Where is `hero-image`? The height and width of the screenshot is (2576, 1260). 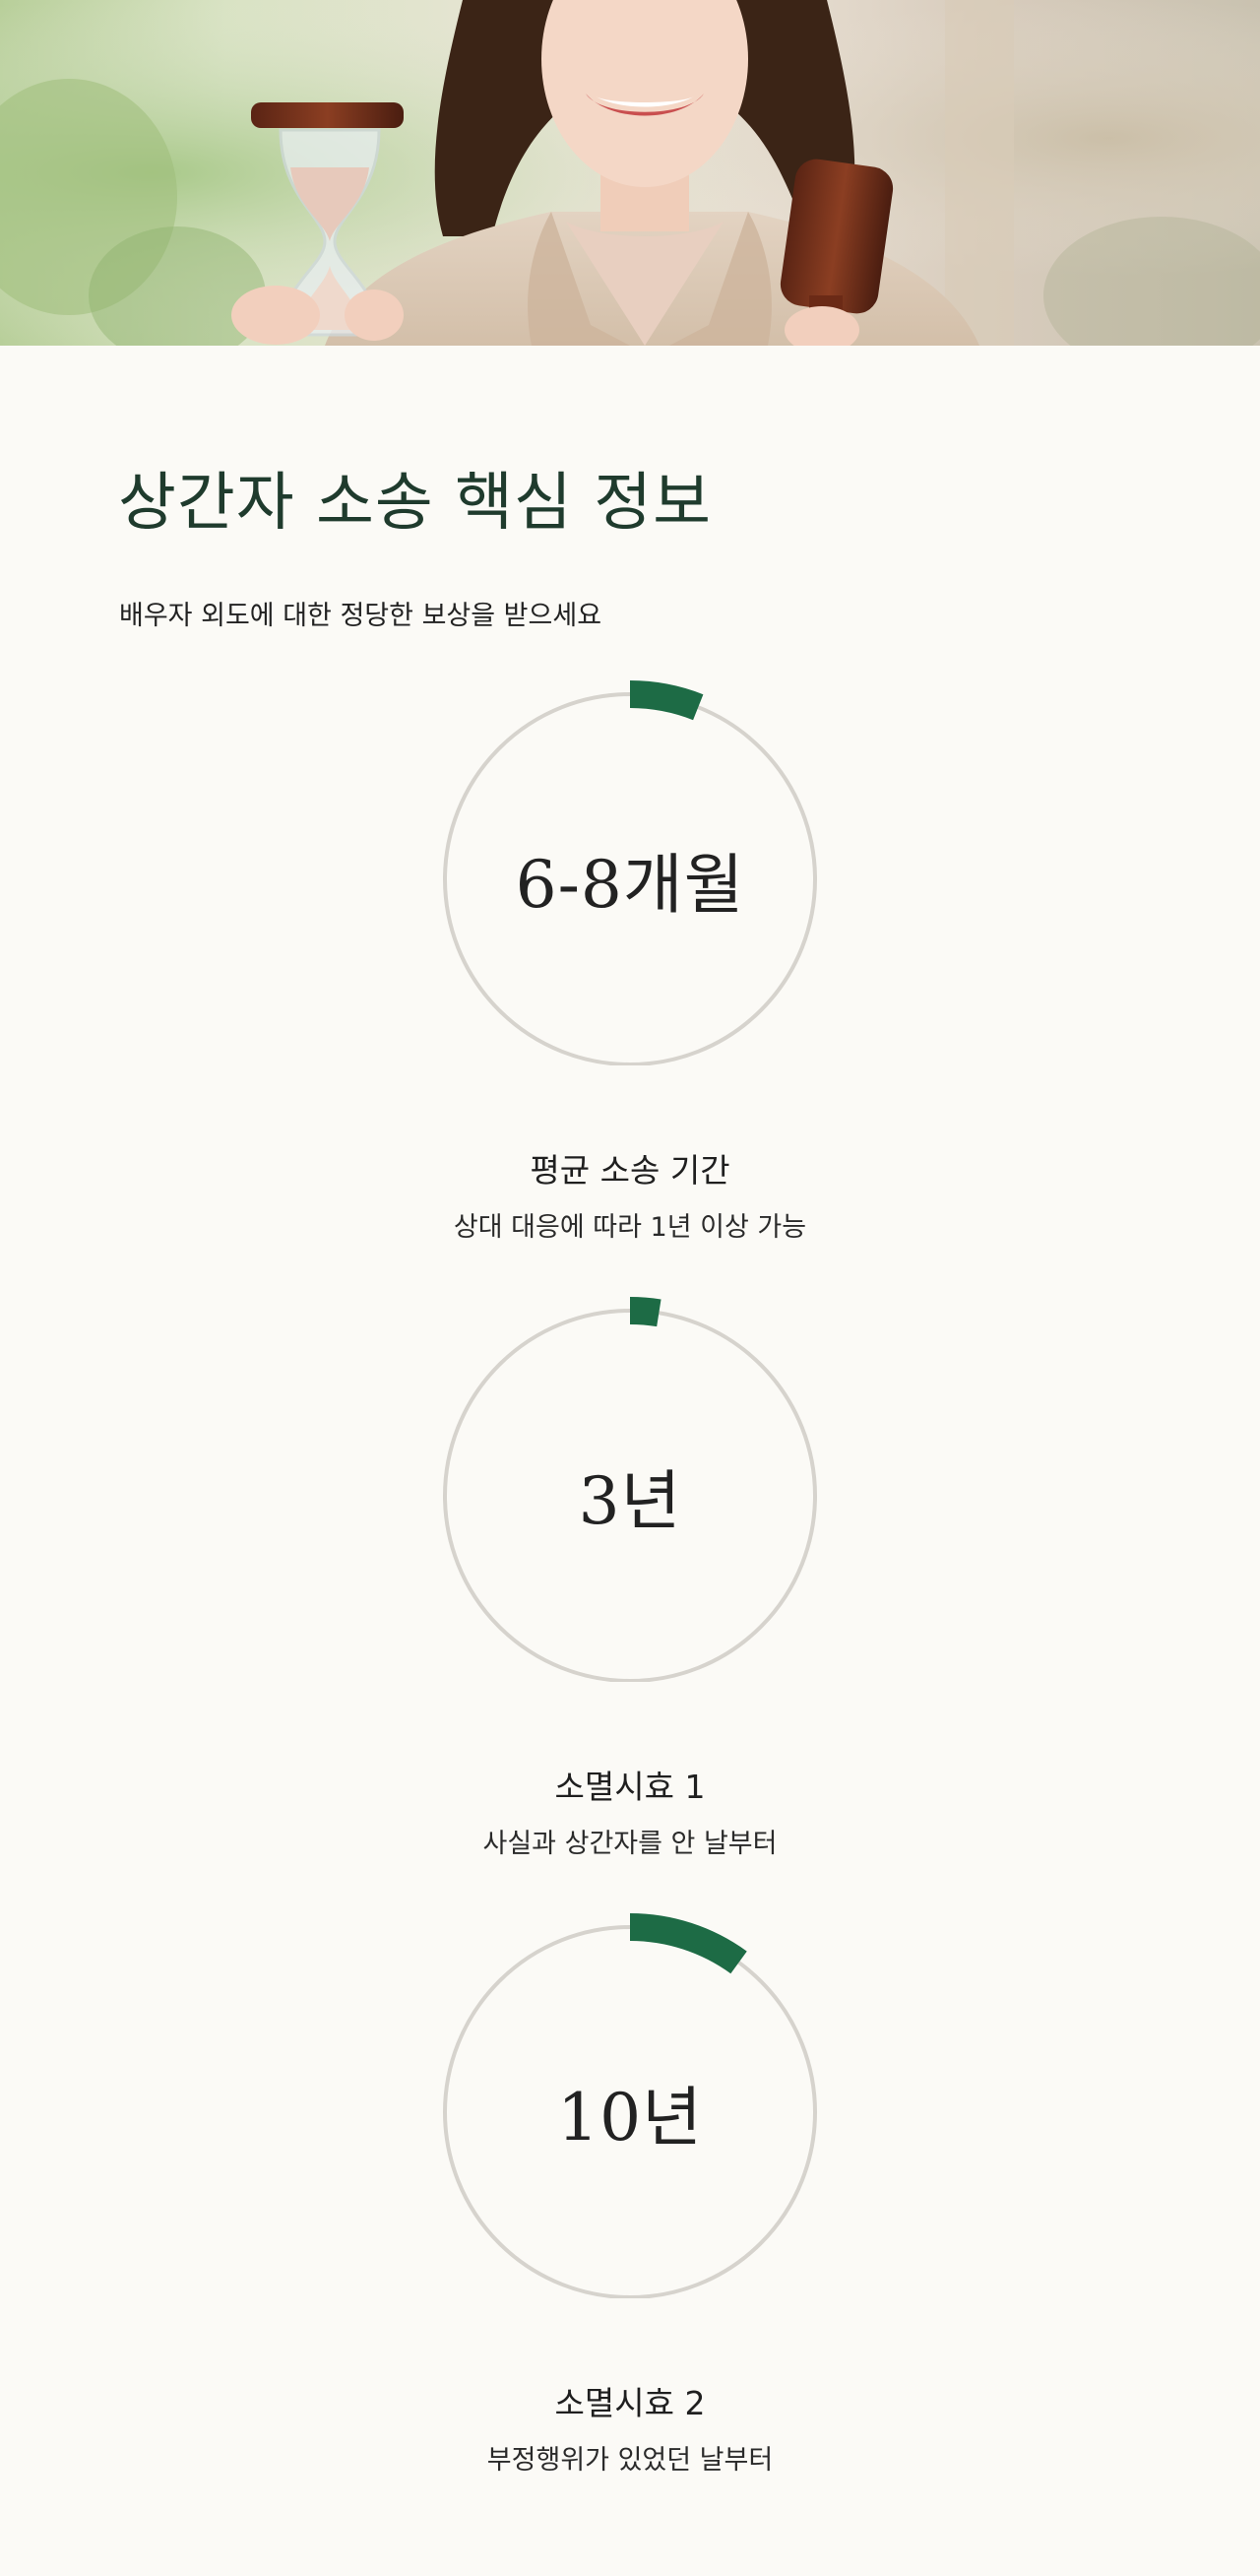 hero-image is located at coordinates (630, 173).